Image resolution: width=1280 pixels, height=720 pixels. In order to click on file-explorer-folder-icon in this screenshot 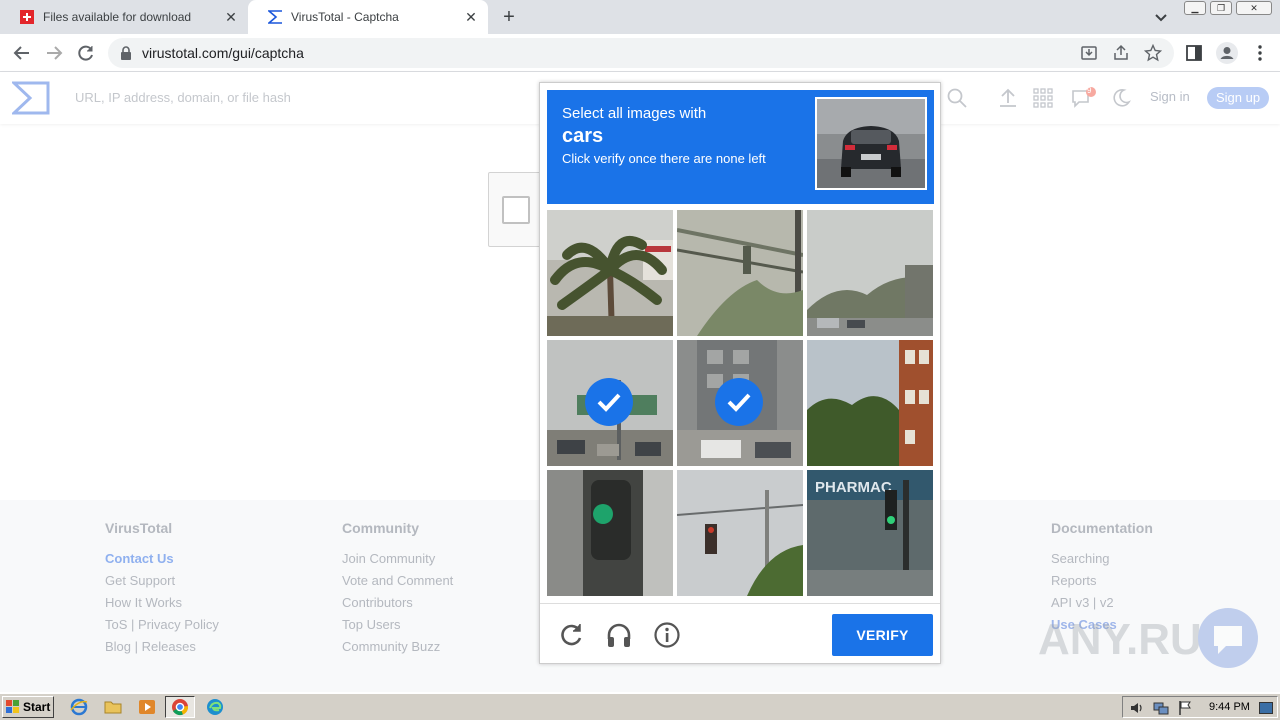, I will do `click(113, 707)`.